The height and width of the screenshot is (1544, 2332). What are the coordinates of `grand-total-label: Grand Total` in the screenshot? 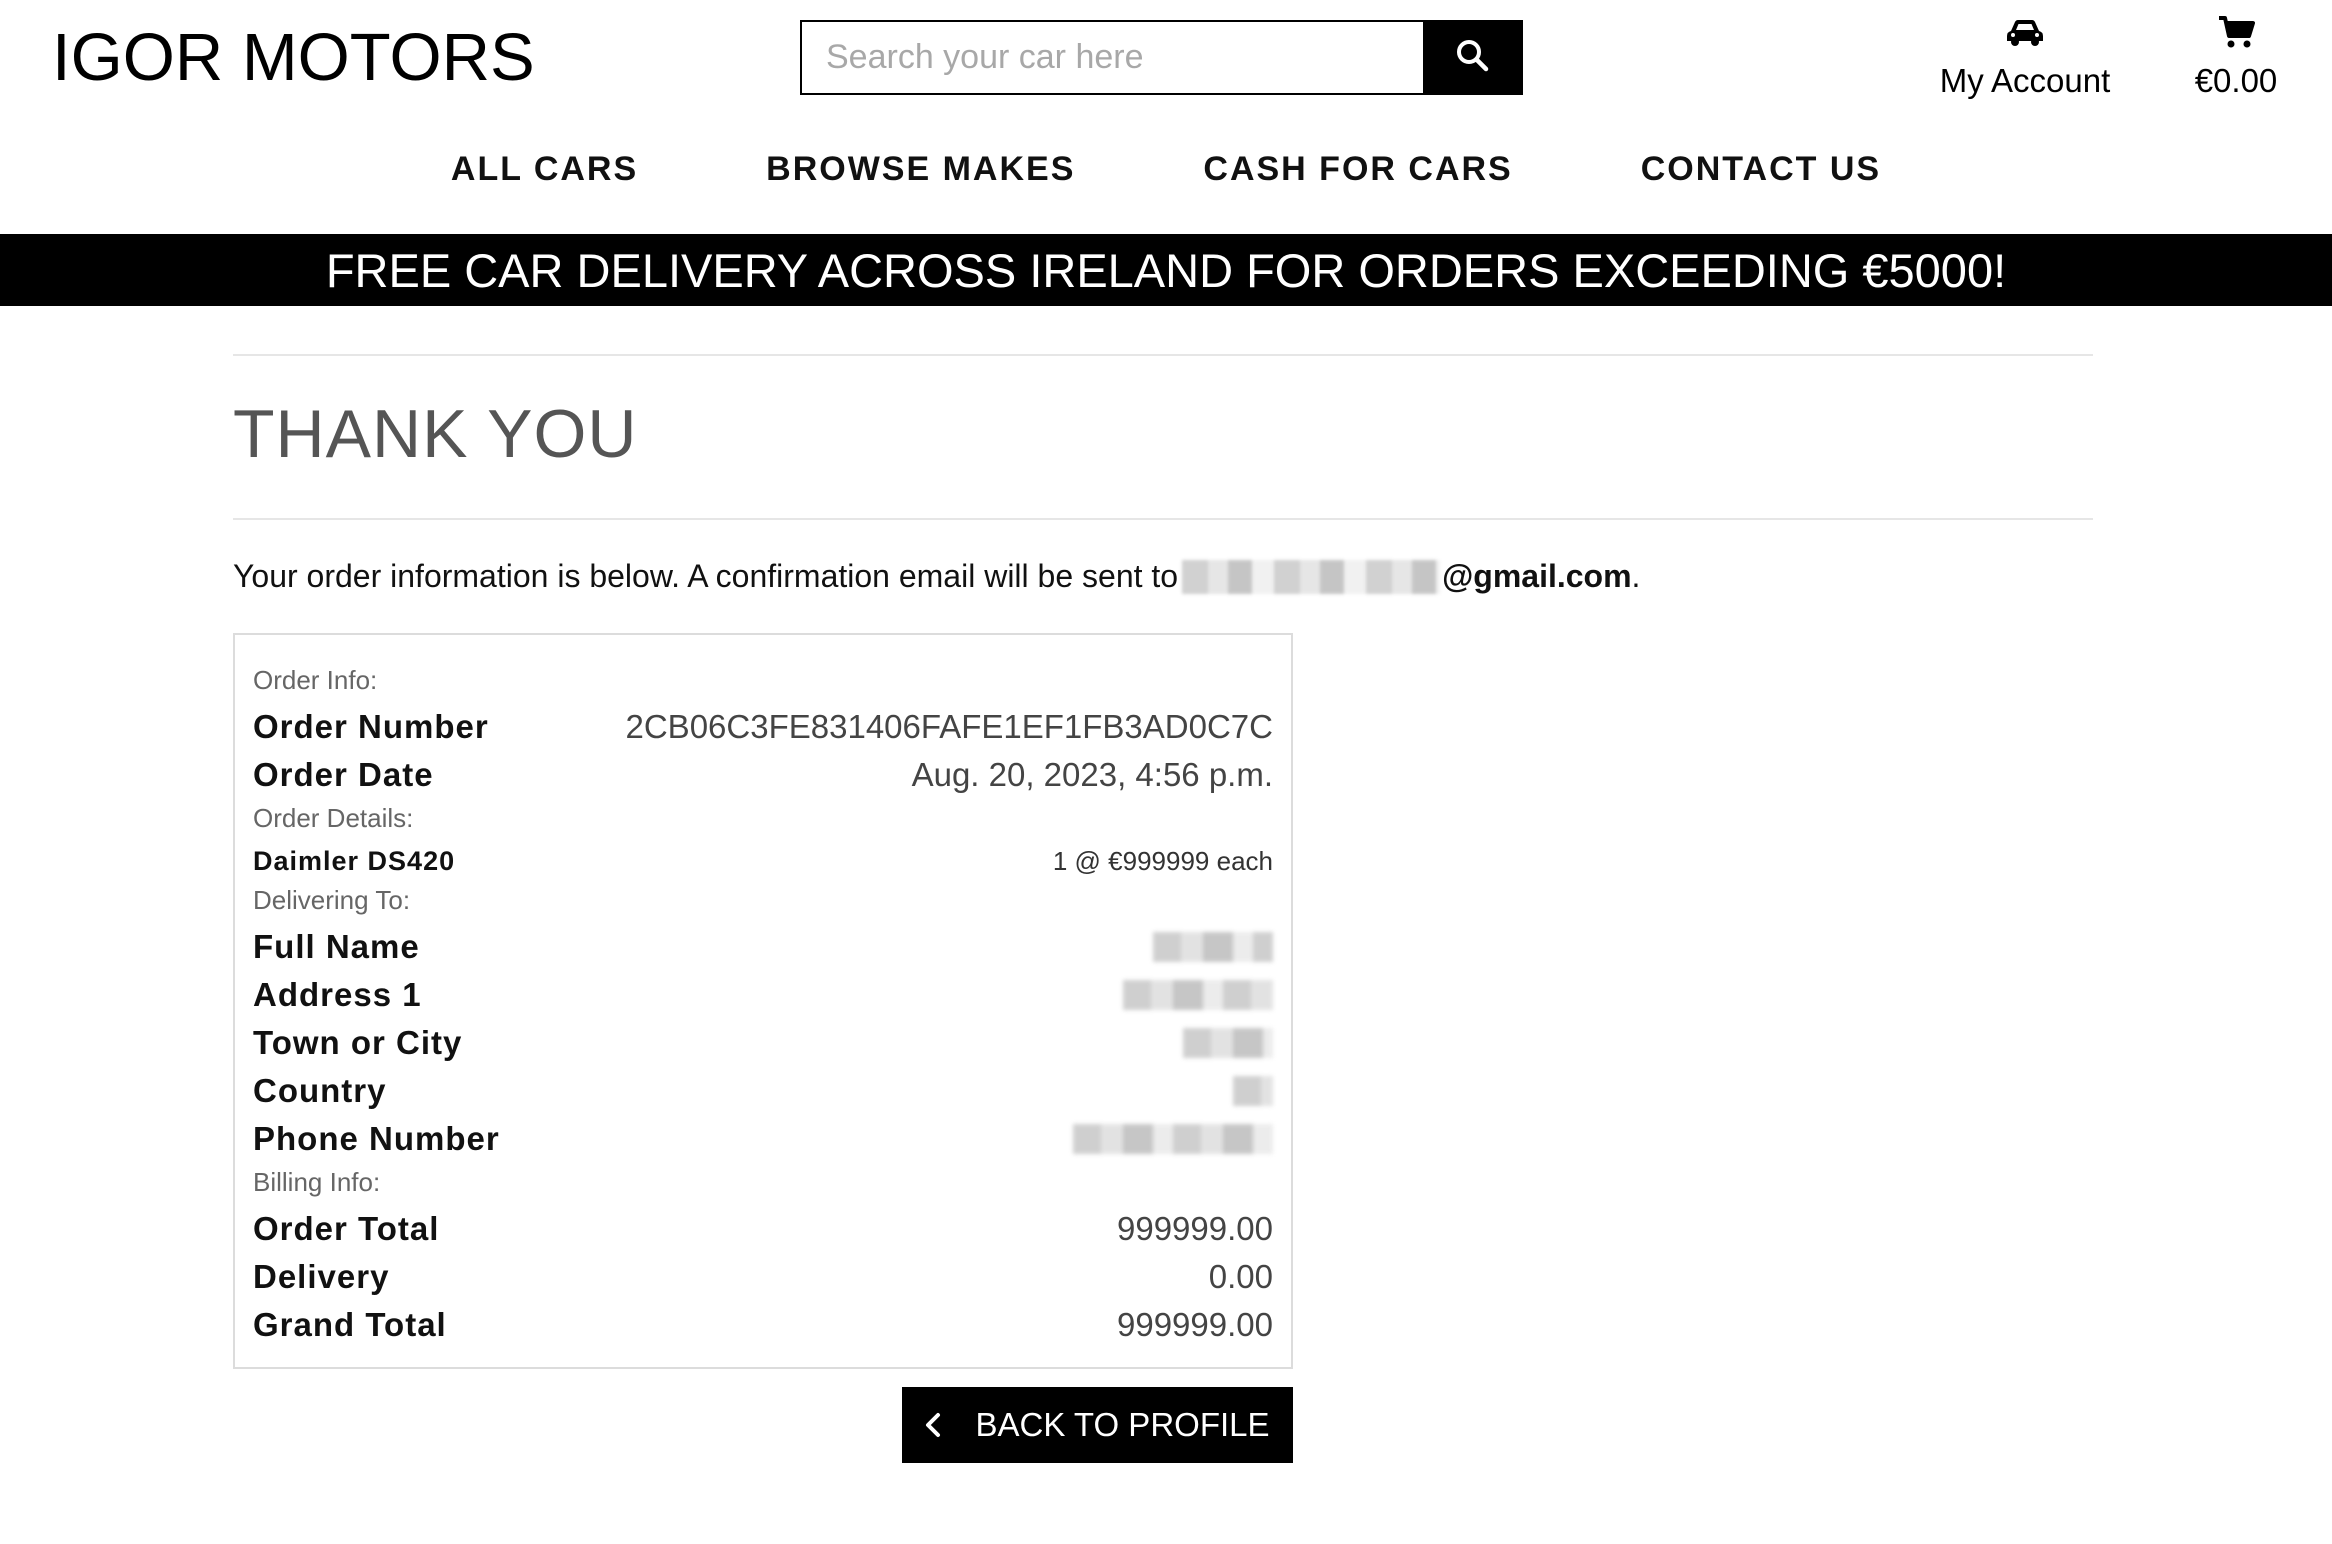 It's located at (350, 1324).